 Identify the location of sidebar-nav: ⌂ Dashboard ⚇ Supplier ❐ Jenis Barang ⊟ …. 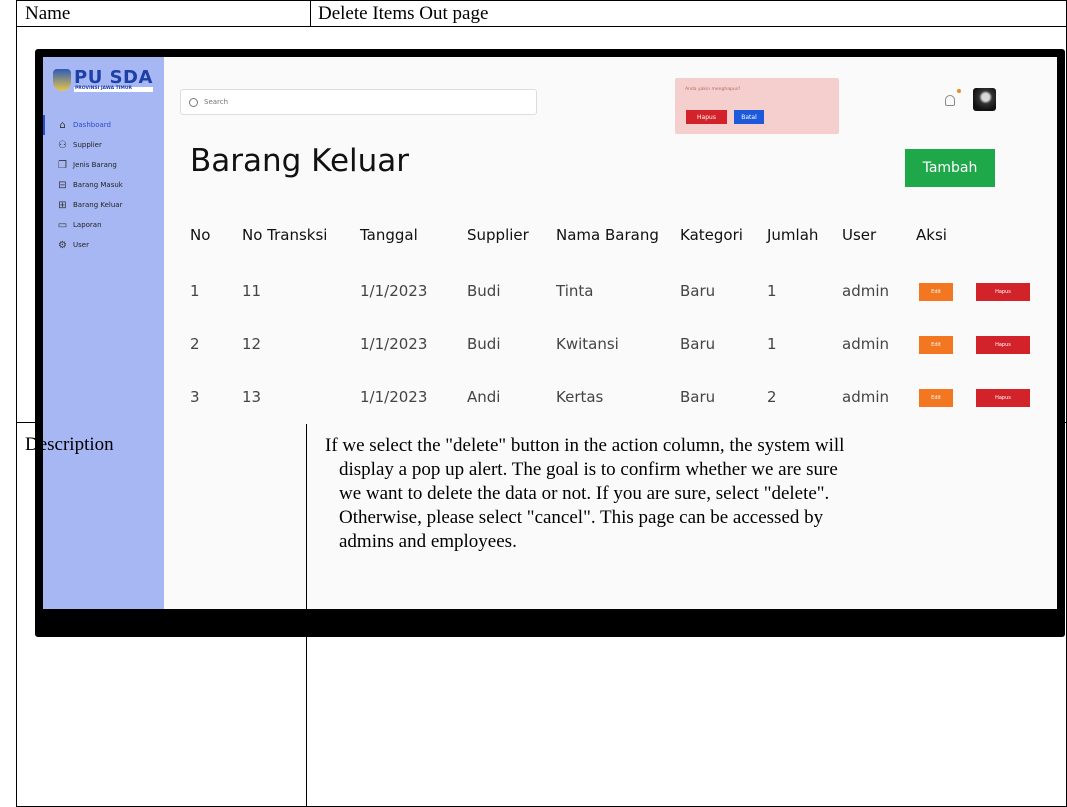
(103, 185).